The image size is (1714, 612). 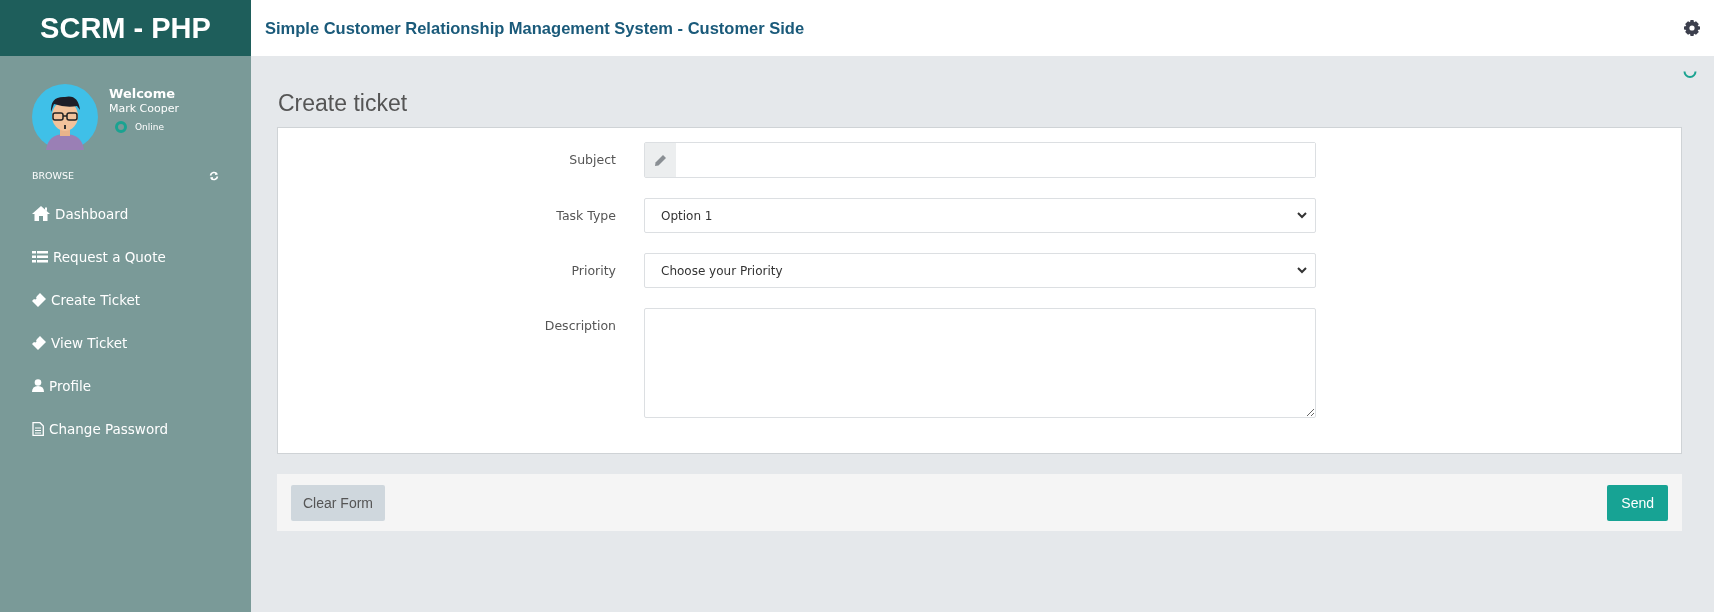 What do you see at coordinates (61, 385) in the screenshot?
I see `nav-link: Profile` at bounding box center [61, 385].